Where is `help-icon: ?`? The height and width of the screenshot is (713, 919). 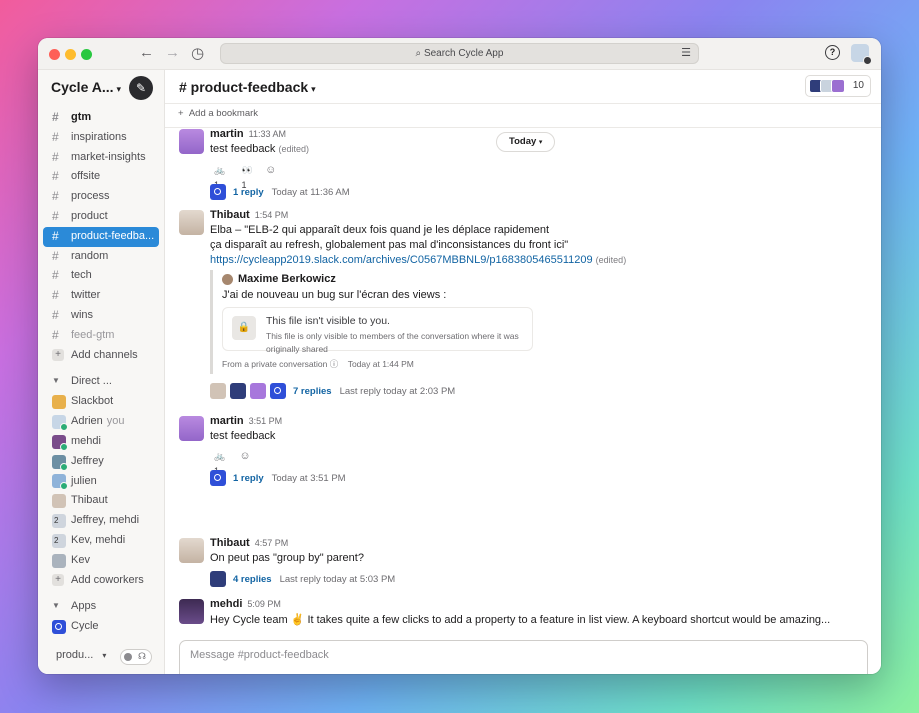
help-icon: ? is located at coordinates (832, 52).